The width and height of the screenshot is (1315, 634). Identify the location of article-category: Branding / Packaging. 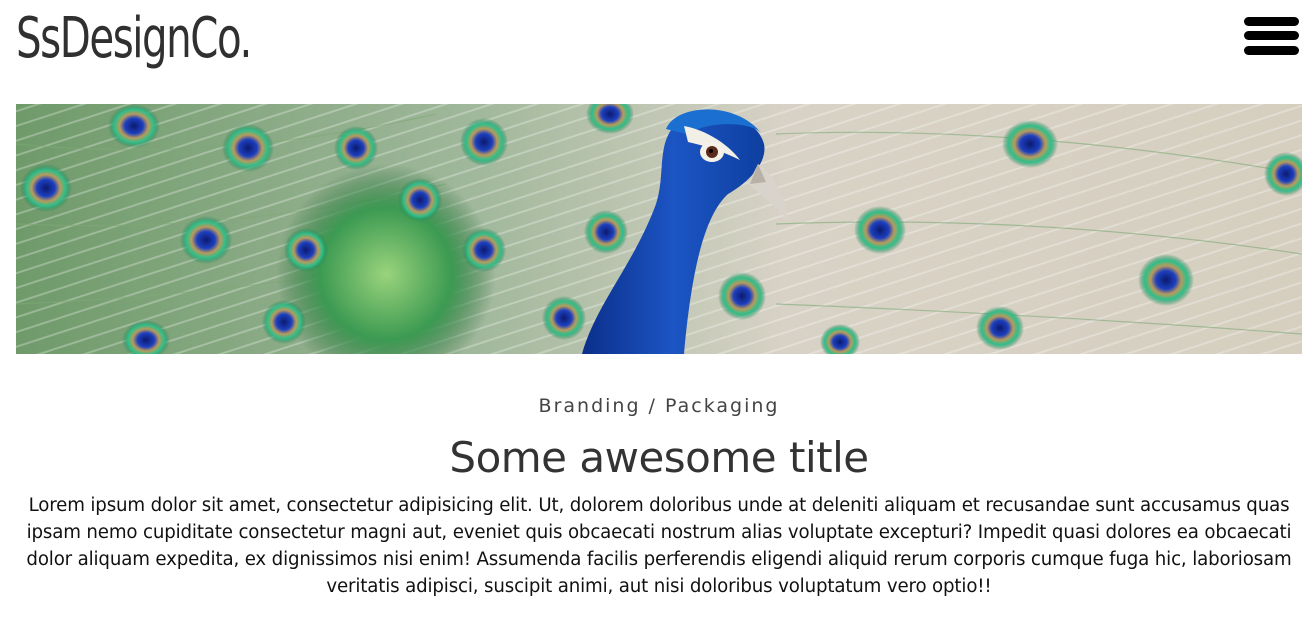
(659, 406).